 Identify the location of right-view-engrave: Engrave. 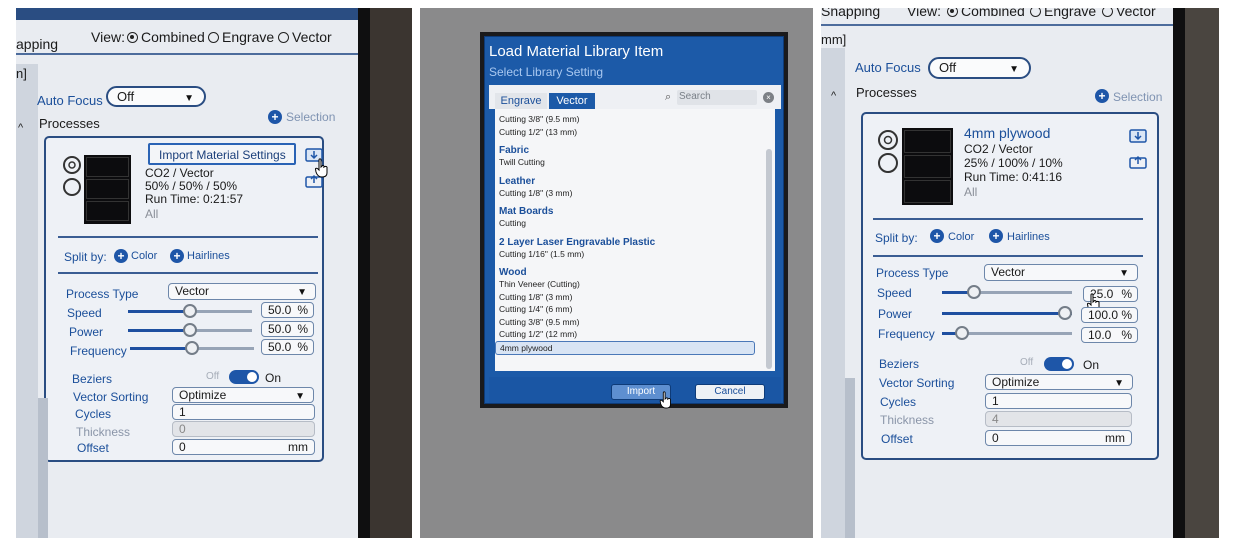
(1063, 13).